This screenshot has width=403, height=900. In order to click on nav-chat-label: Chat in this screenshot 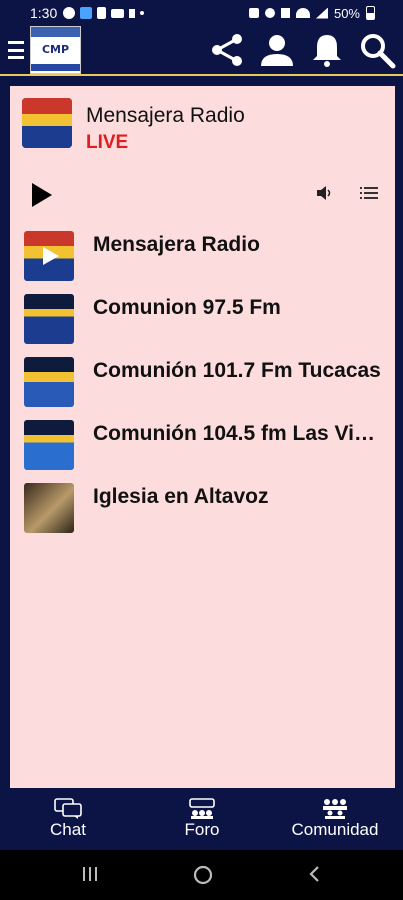, I will do `click(68, 829)`.